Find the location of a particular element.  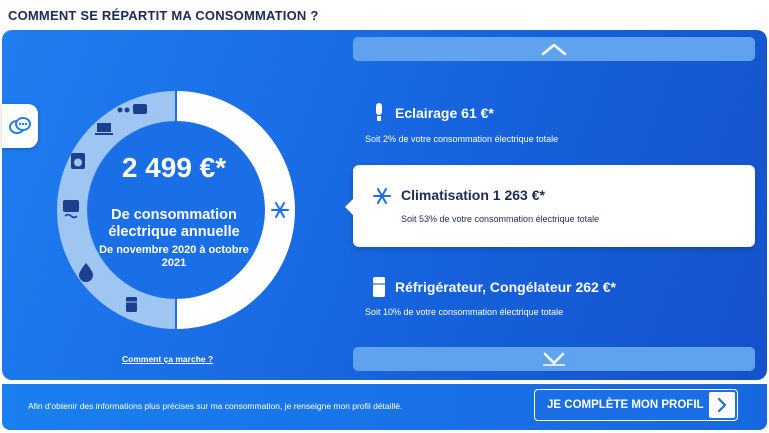

category-title: Climatisation 1 263 €* is located at coordinates (473, 195).